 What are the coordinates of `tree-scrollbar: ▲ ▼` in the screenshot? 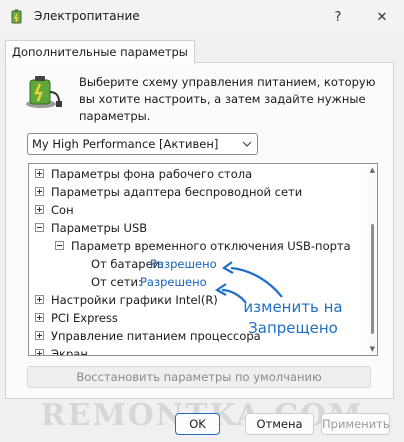 It's located at (372, 259).